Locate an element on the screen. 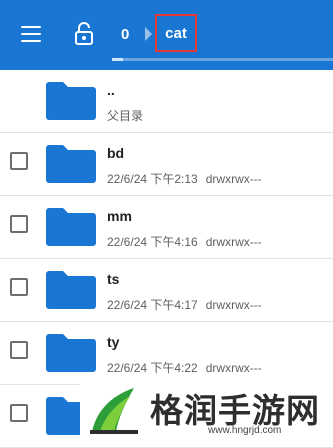 The height and width of the screenshot is (448, 333). file-name: ty is located at coordinates (113, 342).